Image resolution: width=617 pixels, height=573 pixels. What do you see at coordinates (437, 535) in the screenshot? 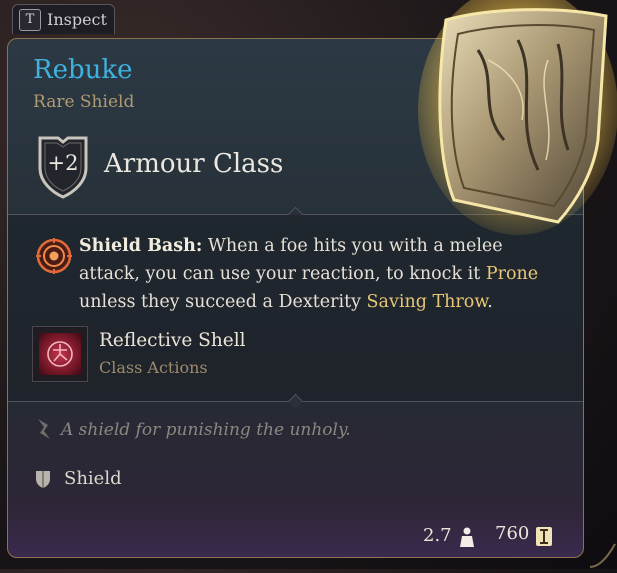
I see `item-weight: 2.7` at bounding box center [437, 535].